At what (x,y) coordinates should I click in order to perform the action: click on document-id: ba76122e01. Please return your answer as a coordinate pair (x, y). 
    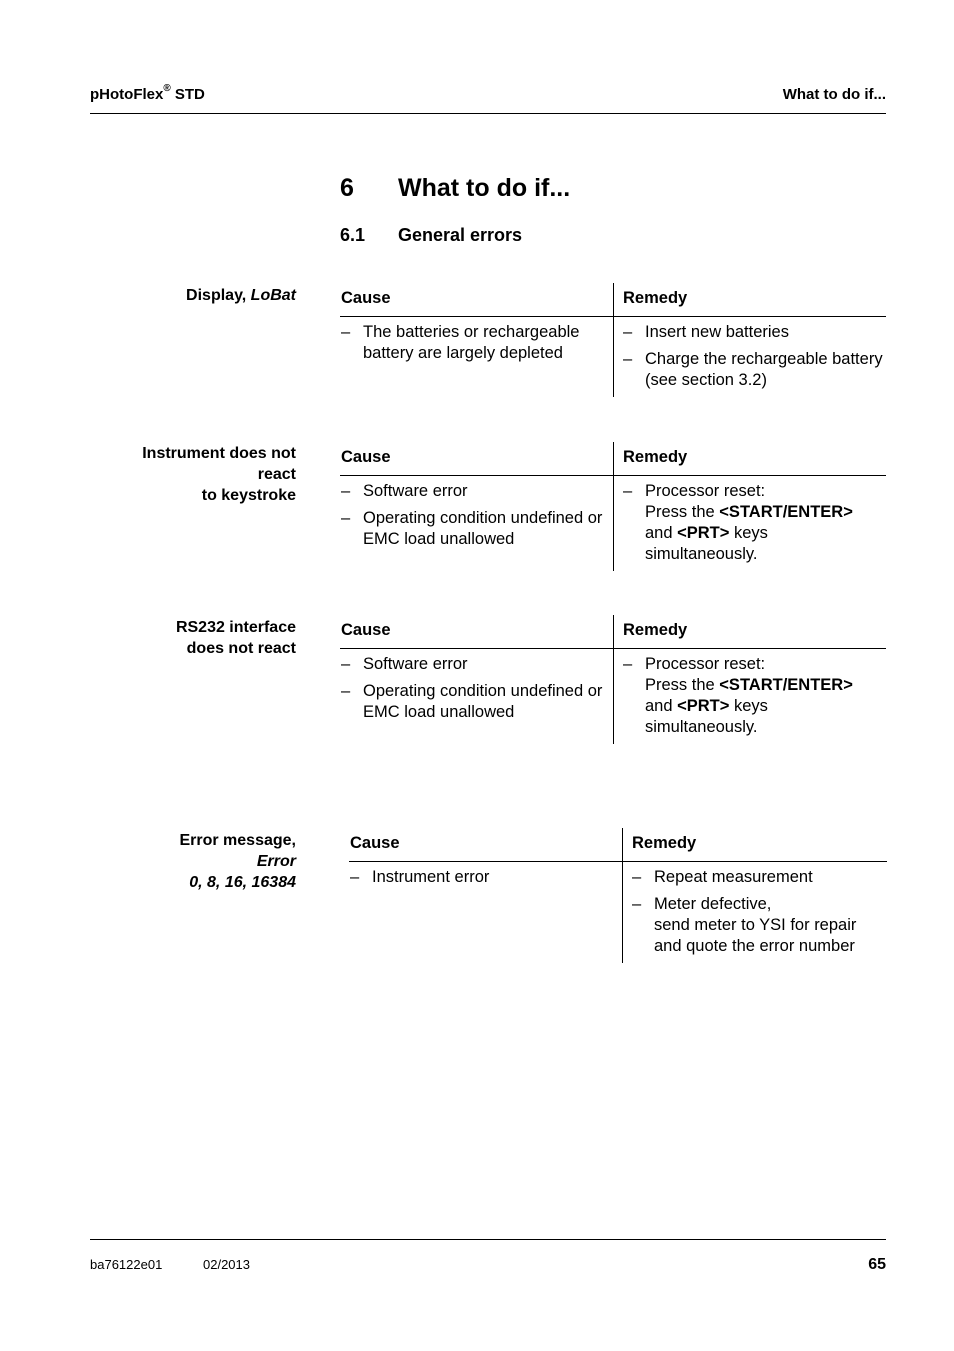
    Looking at the image, I should click on (126, 1264).